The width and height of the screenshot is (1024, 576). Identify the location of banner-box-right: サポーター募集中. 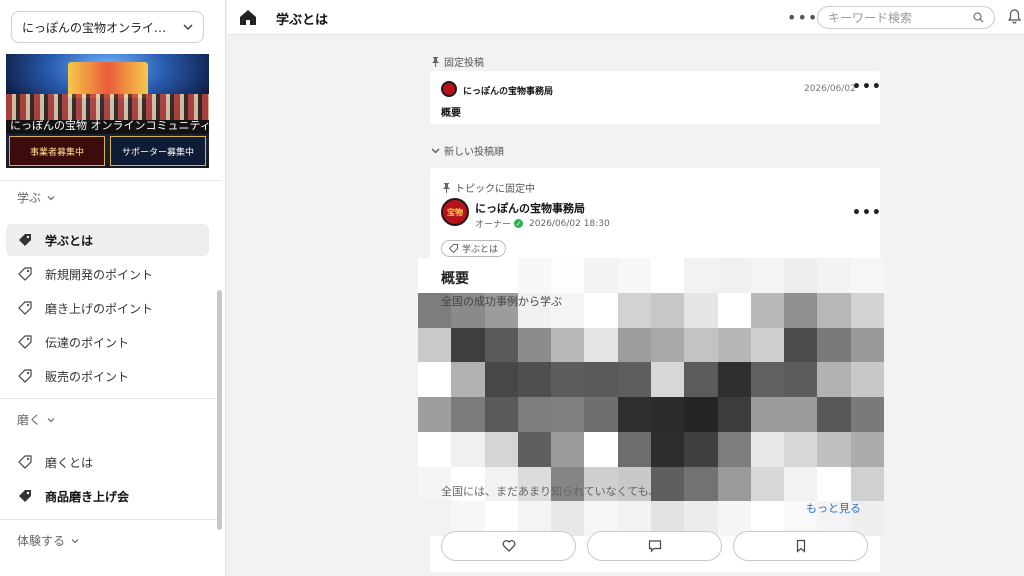
(158, 151).